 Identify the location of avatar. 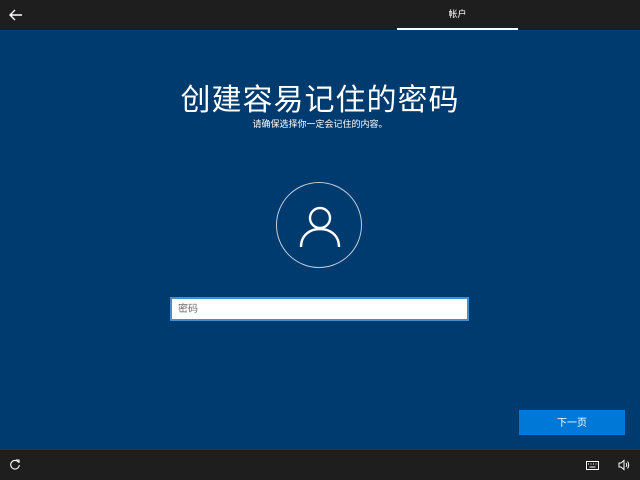
(319, 225).